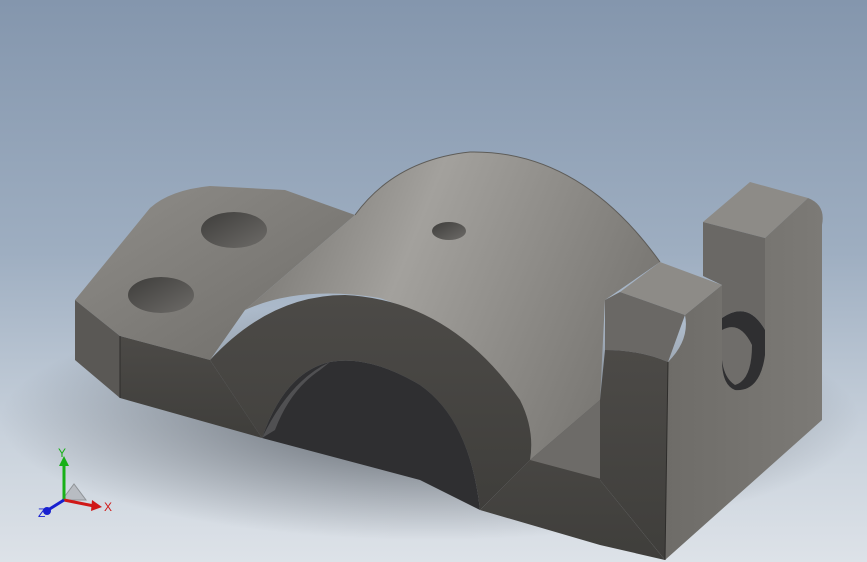 The image size is (867, 562). Describe the element at coordinates (449, 231) in the screenshot. I see `pin-hole` at that location.